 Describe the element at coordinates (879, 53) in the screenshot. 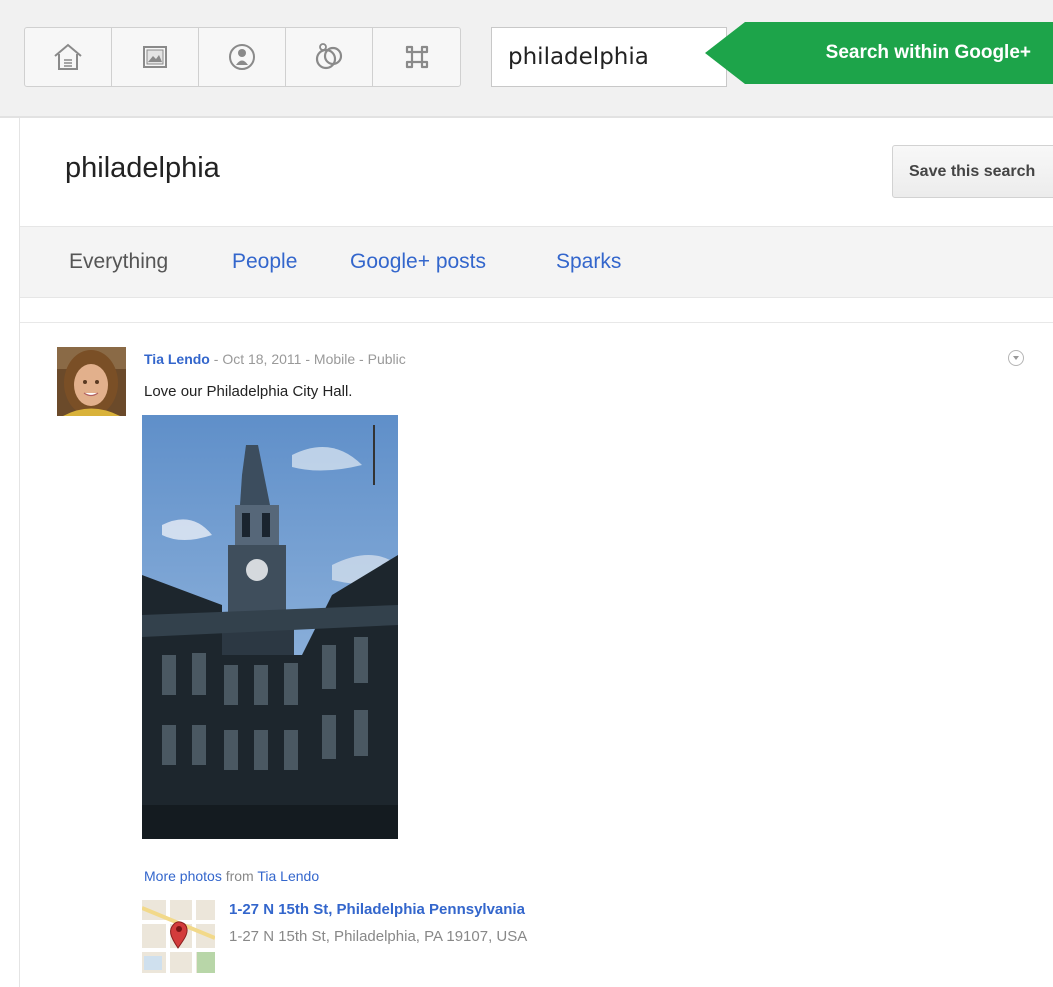

I see `search-within-google-plus-button: Search within Google+` at that location.